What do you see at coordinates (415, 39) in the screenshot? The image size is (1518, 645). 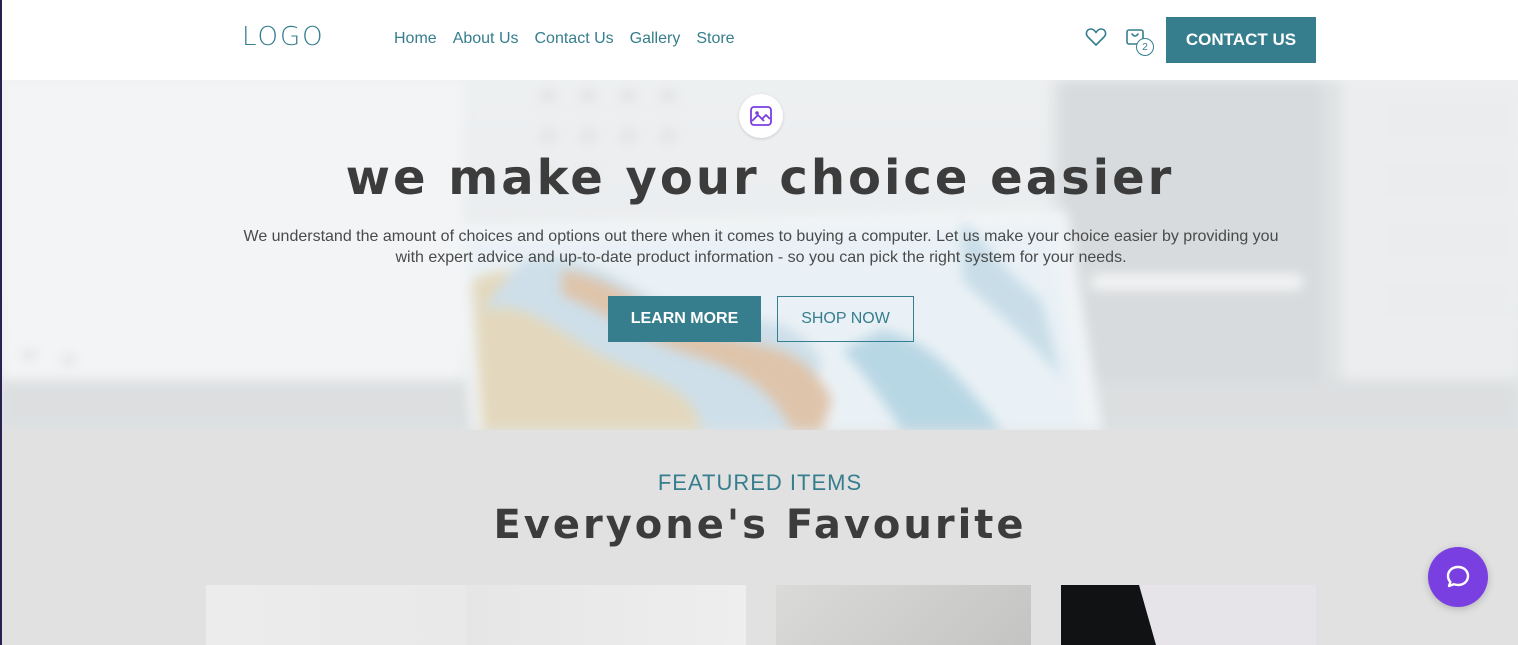 I see `nav-home: Home` at bounding box center [415, 39].